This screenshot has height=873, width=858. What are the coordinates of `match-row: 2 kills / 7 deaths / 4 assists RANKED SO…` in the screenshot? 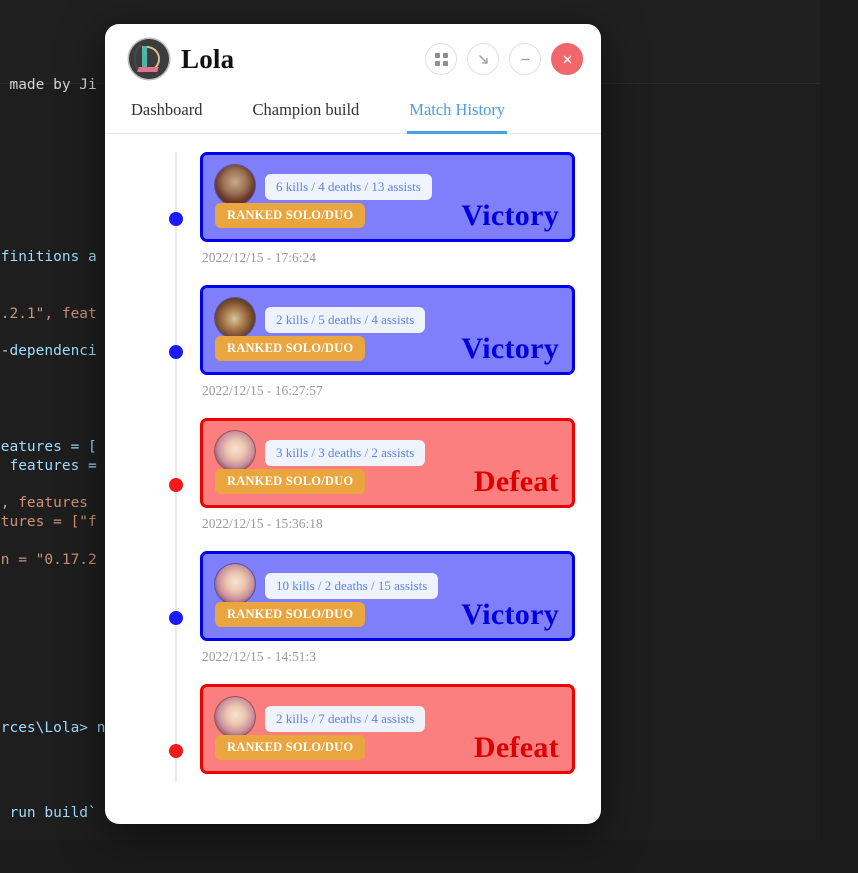 It's located at (353, 733).